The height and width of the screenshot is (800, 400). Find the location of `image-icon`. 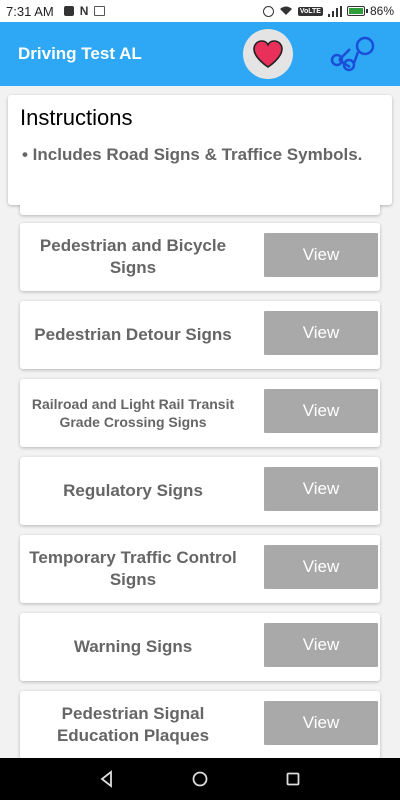

image-icon is located at coordinates (100, 11).